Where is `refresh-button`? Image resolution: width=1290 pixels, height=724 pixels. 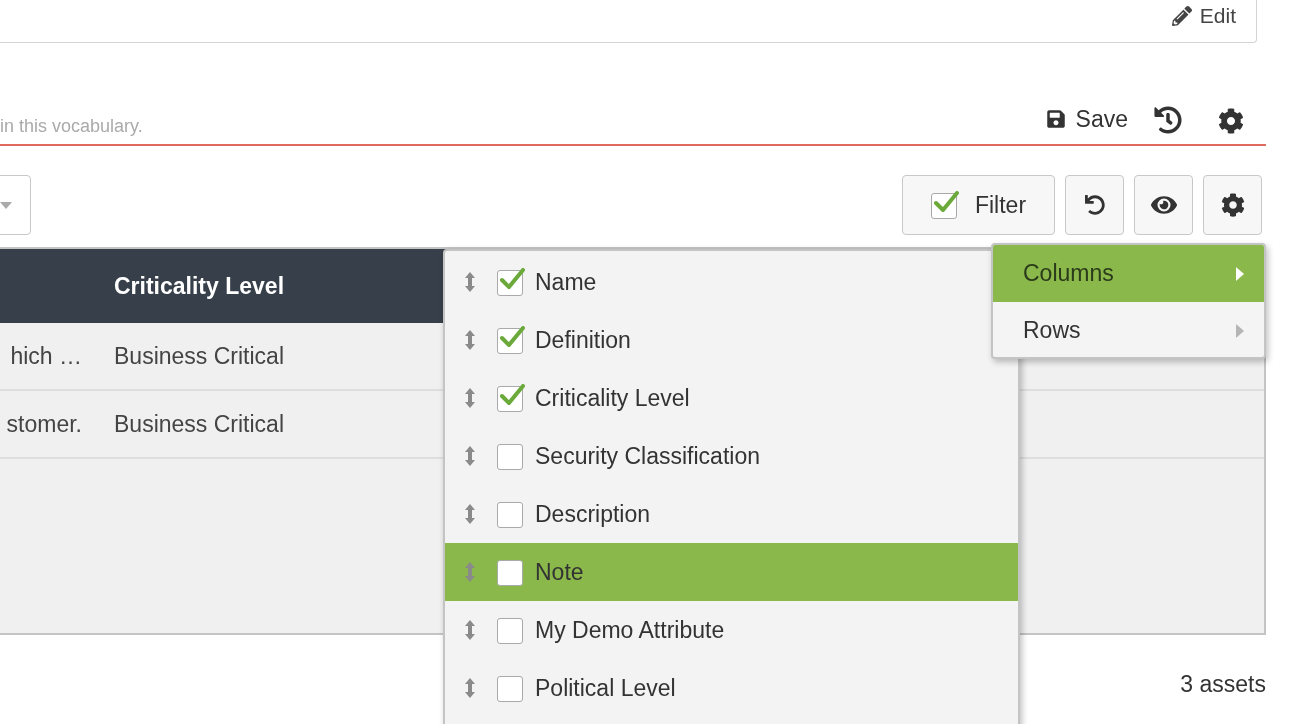 refresh-button is located at coordinates (1094, 205).